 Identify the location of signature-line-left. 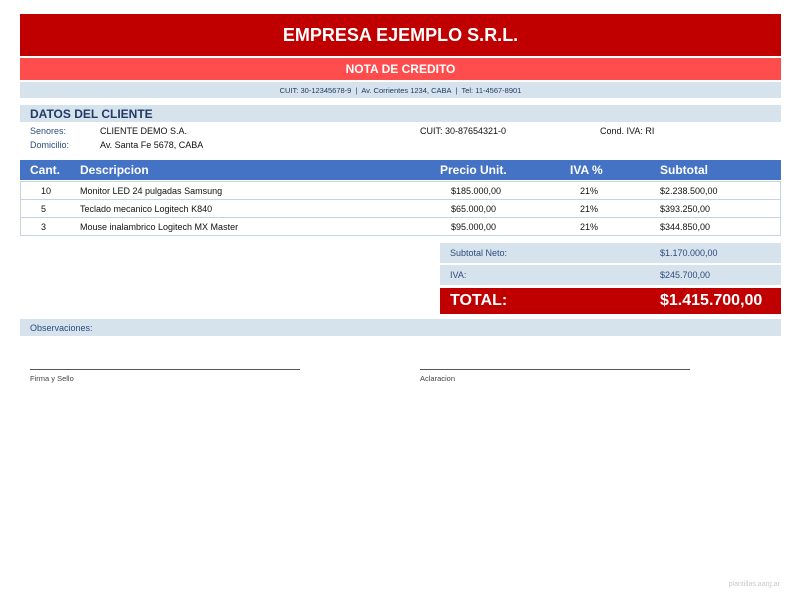
(165, 369).